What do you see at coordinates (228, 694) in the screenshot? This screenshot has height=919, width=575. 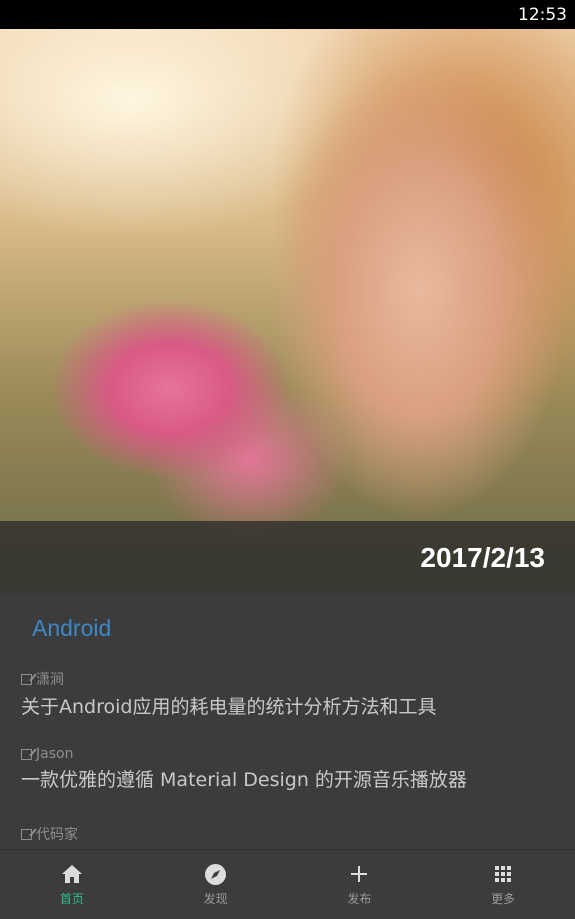 I see `list-item: 潇涧 关于Android应用的耗电量的统计分析方法和工具` at bounding box center [228, 694].